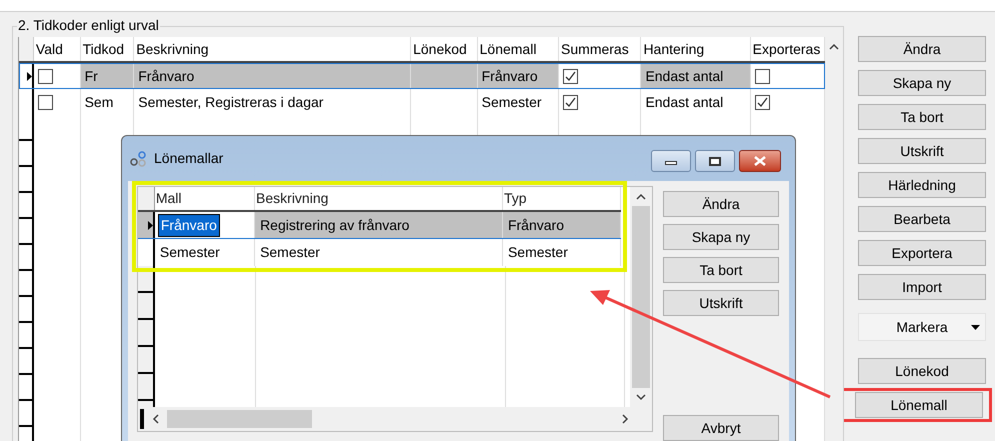  I want to click on scroll-down-icon, so click(641, 397).